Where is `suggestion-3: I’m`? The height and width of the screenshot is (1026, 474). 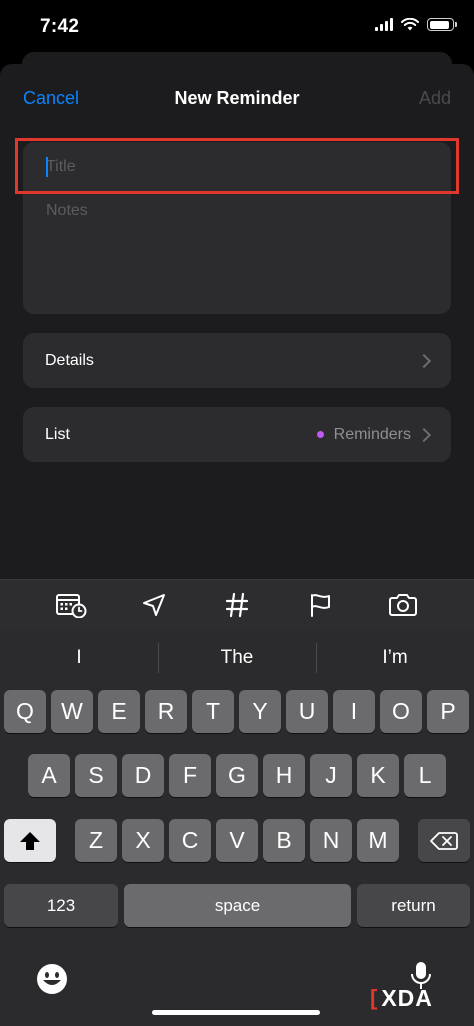
suggestion-3: I’m is located at coordinates (395, 658).